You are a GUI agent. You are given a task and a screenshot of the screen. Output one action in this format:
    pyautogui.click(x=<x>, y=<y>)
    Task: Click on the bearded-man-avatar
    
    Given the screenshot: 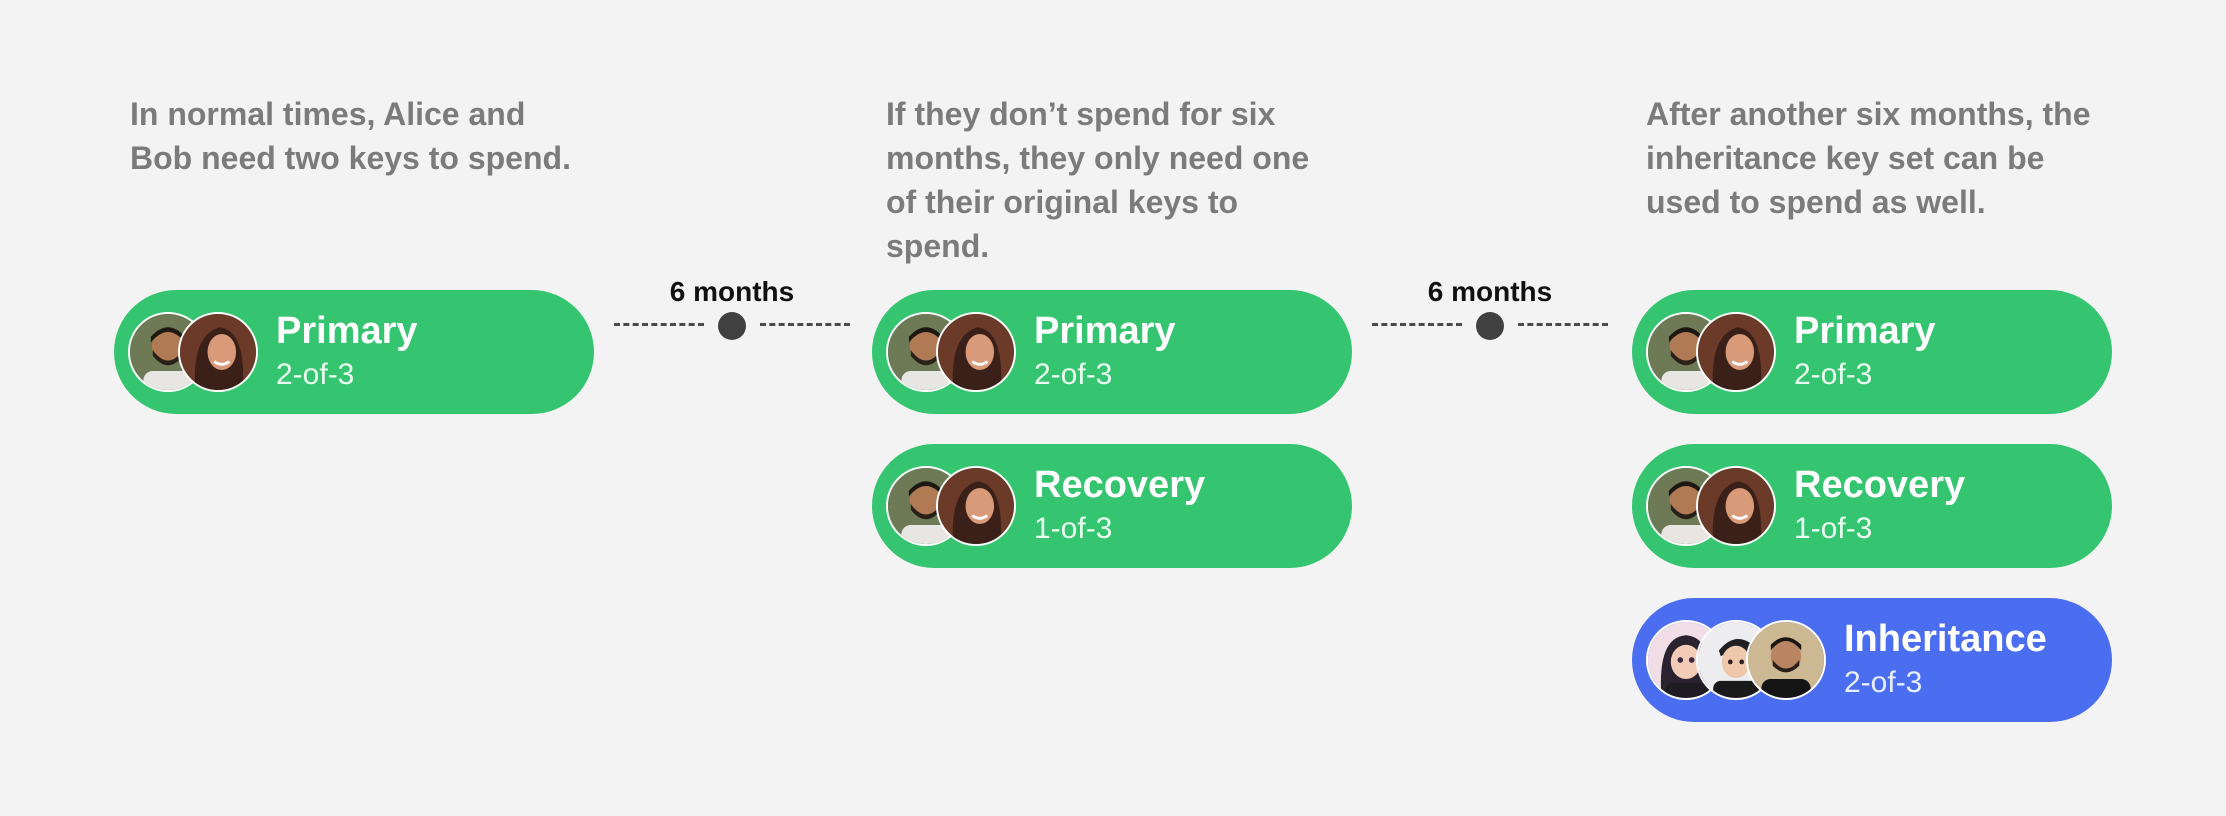 What is the action you would take?
    pyautogui.click(x=1786, y=660)
    